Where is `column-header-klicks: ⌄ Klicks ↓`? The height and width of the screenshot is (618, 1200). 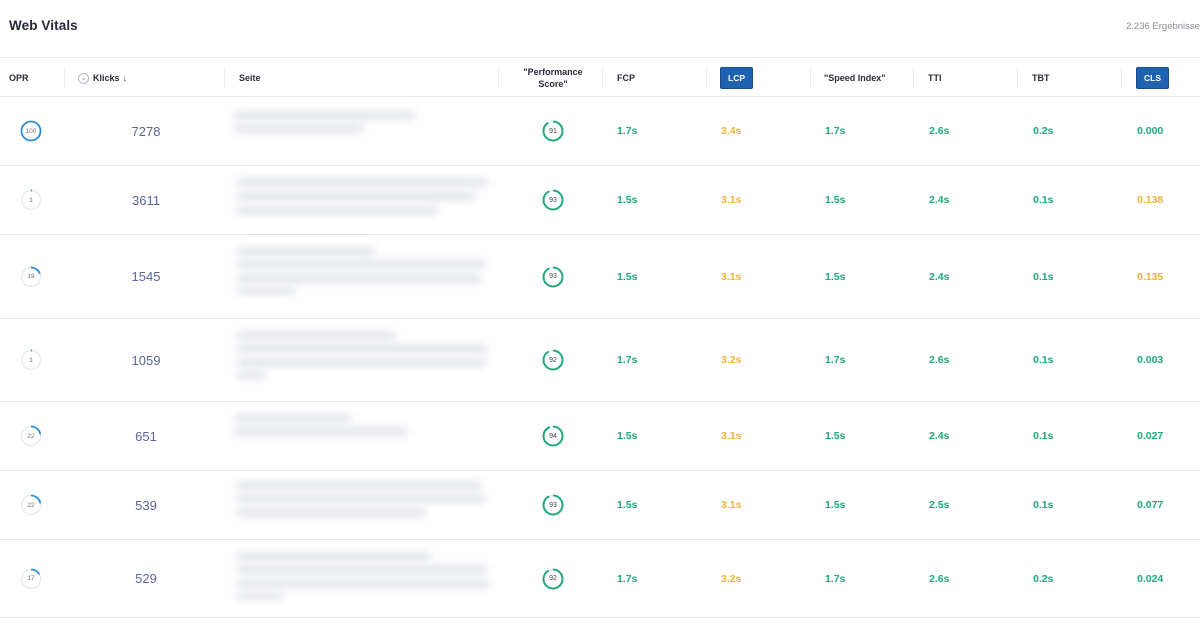 column-header-klicks: ⌄ Klicks ↓ is located at coordinates (102, 78).